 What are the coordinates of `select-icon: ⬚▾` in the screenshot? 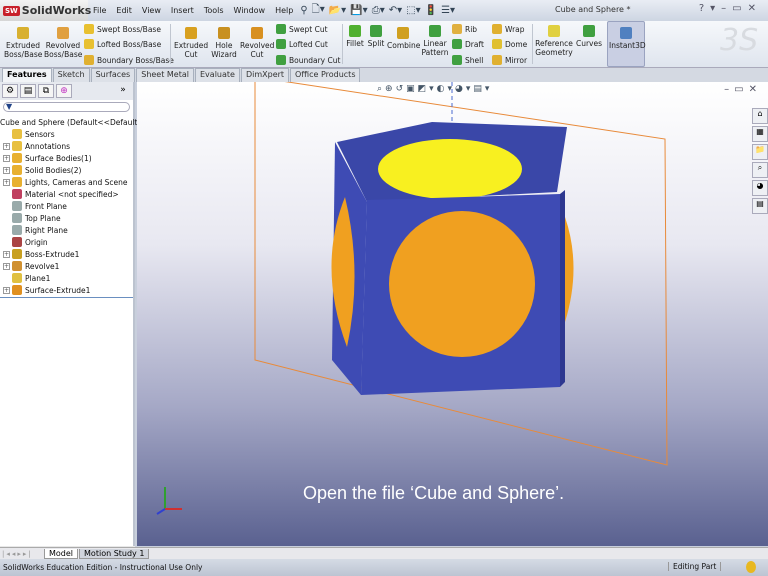 It's located at (413, 10).